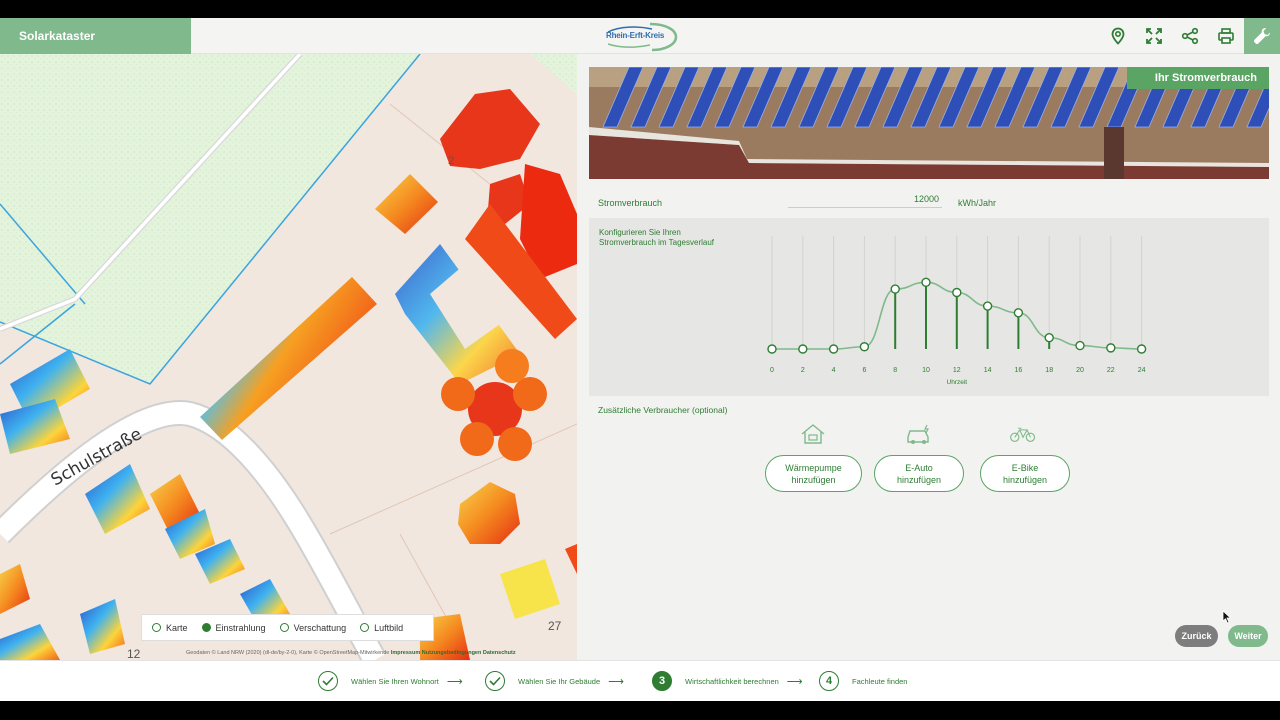 This screenshot has width=1280, height=720. What do you see at coordinates (662, 681) in the screenshot?
I see `step-3-number: 3` at bounding box center [662, 681].